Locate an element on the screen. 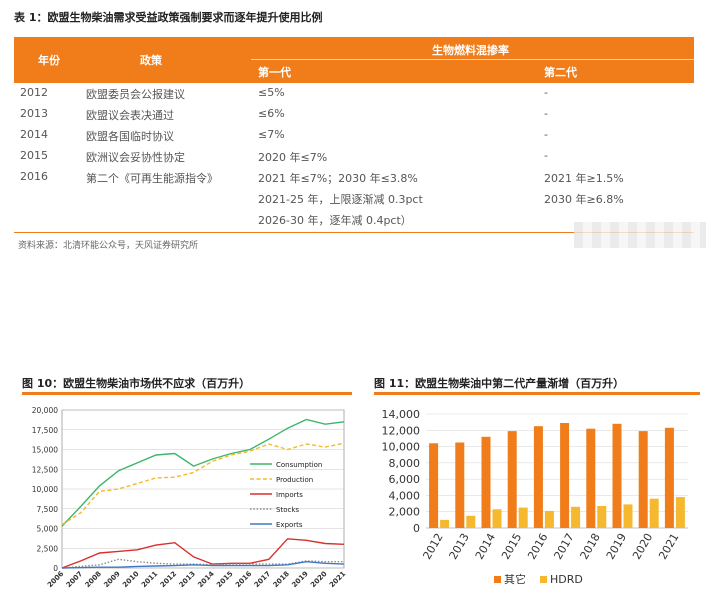  y-tick-label: 0 is located at coordinates (416, 528).